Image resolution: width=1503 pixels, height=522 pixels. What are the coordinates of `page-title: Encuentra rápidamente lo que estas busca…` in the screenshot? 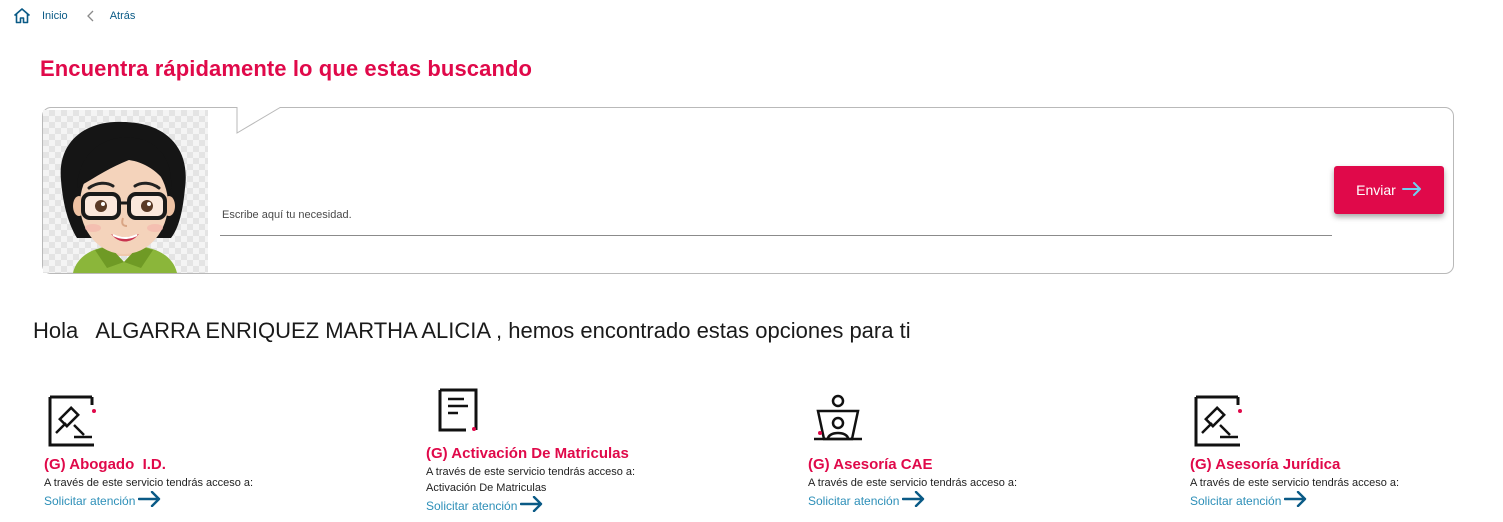 It's located at (286, 68).